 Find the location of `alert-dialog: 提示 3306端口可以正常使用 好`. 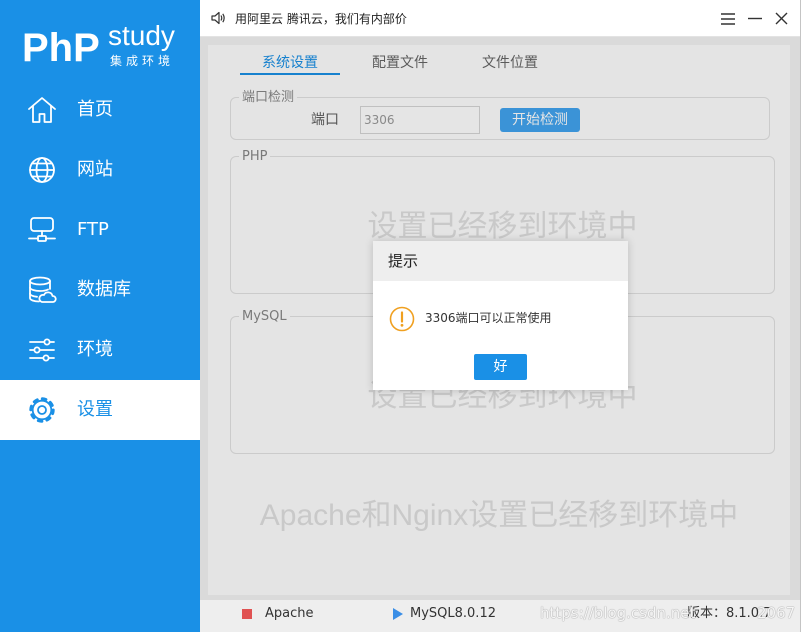

alert-dialog: 提示 3306端口可以正常使用 好 is located at coordinates (500, 315).